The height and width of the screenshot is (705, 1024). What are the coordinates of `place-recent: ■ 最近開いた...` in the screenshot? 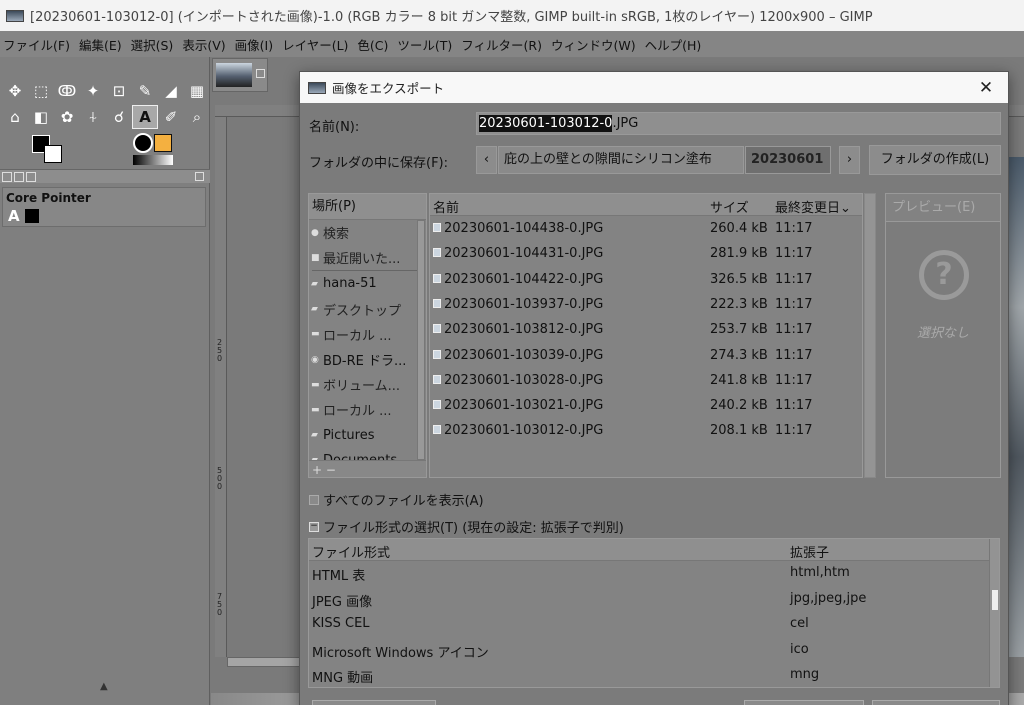 It's located at (367, 257).